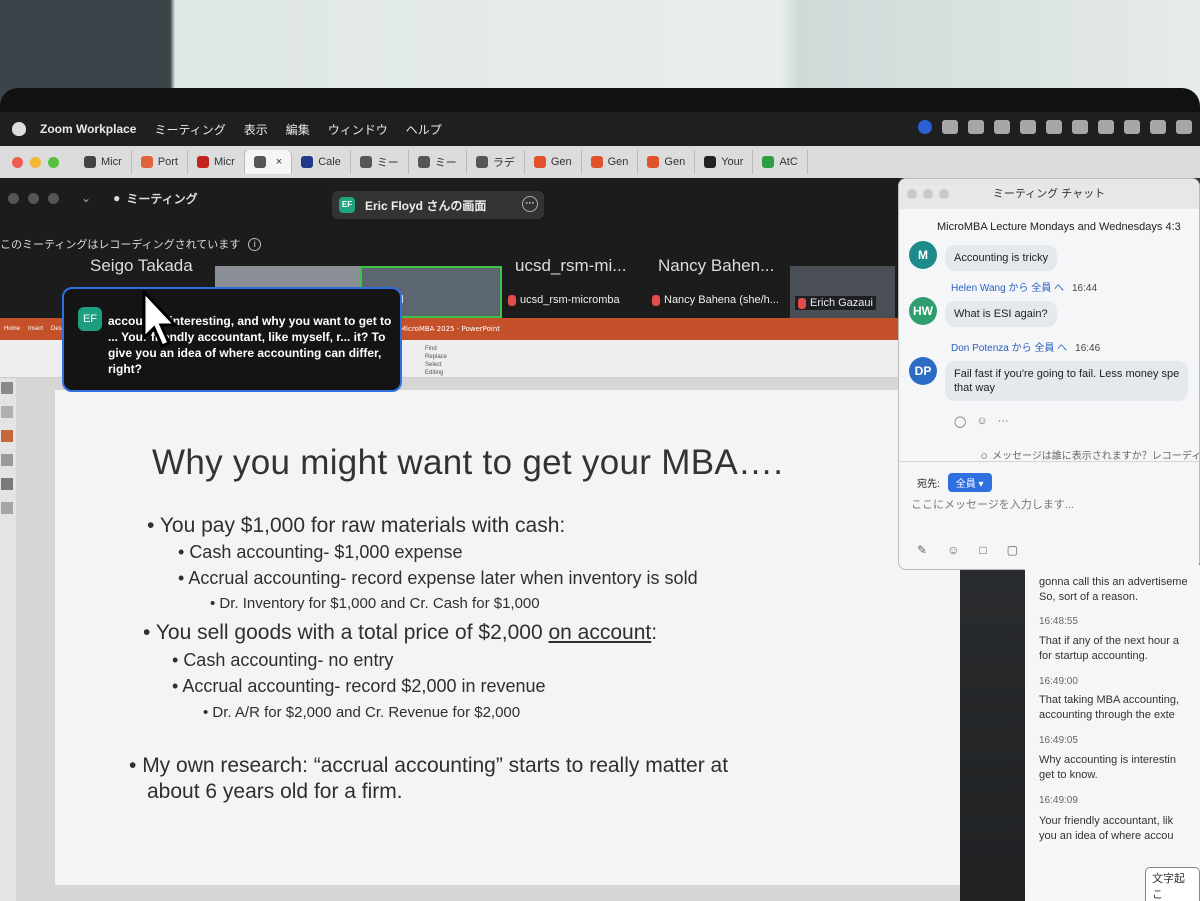 The height and width of the screenshot is (901, 1200). Describe the element at coordinates (189, 129) in the screenshot. I see `menu-item-meeting: ミーティング` at that location.